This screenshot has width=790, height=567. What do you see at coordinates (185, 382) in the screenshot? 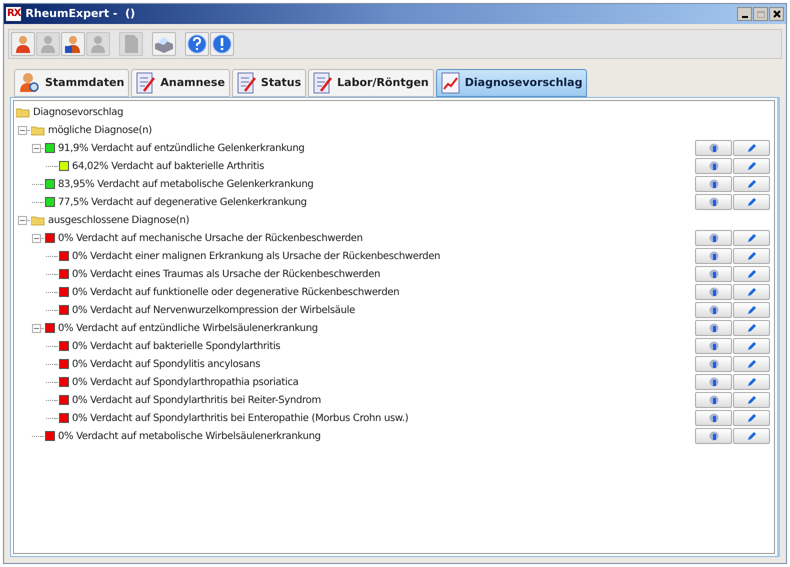
I see `tree-item: 0% Verdacht auf Spondylarthropathia psoriatica` at bounding box center [185, 382].